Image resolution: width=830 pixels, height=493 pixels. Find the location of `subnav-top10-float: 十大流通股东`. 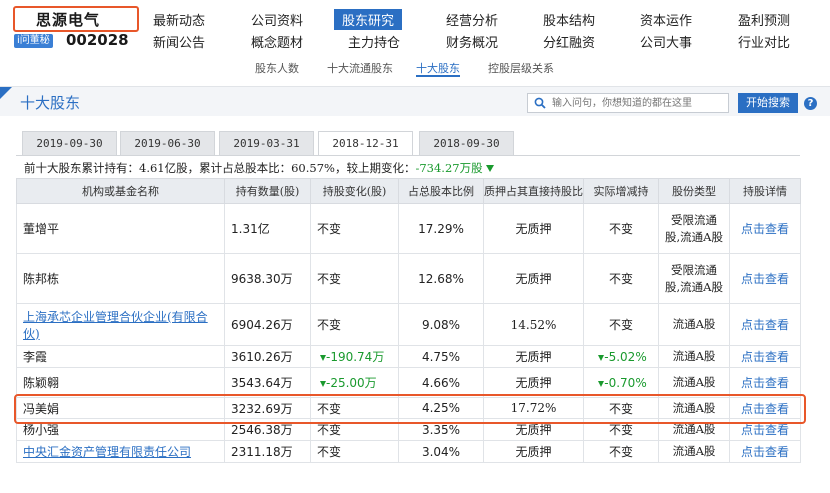

subnav-top10-float: 十大流通股东 is located at coordinates (360, 68).